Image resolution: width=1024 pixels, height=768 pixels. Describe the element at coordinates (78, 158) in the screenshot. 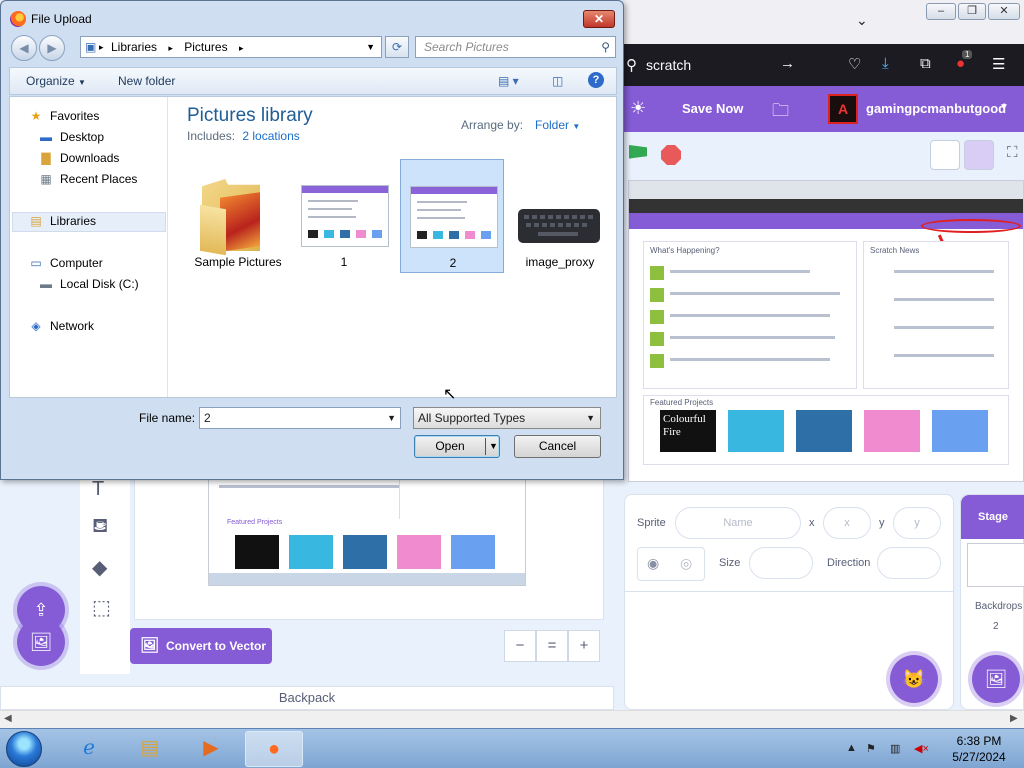

I see `nav-downloads: ▇ Downloads` at that location.